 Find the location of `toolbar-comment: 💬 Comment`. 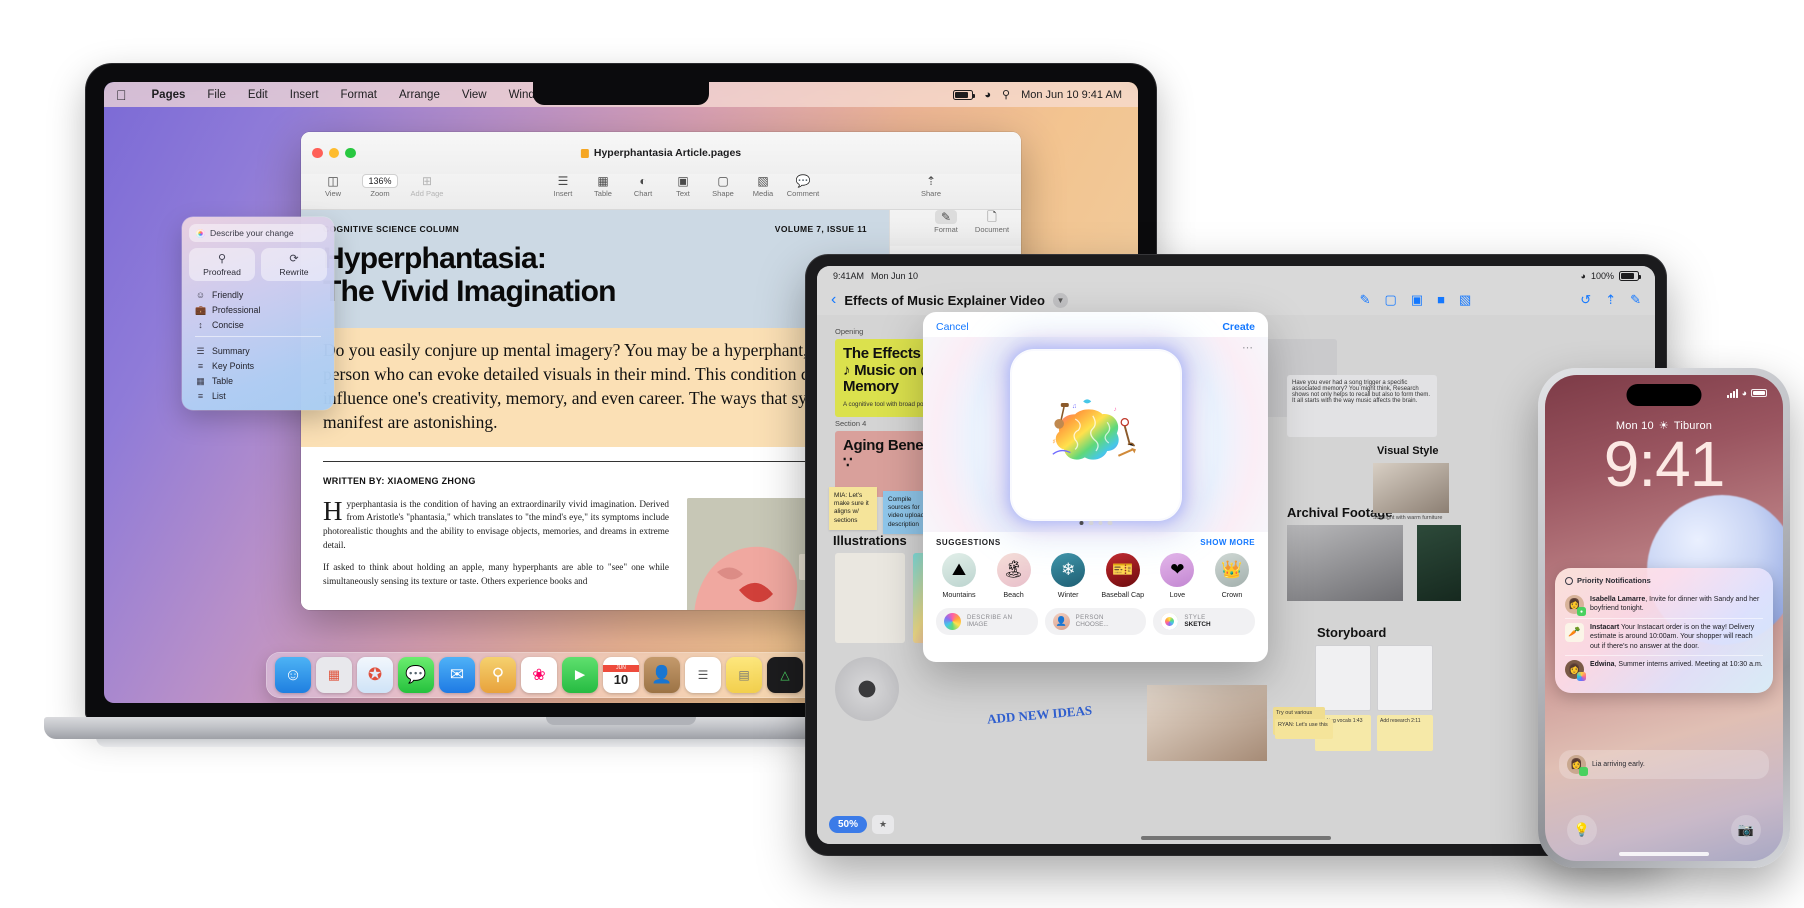

toolbar-comment: 💬 Comment is located at coordinates (803, 186).